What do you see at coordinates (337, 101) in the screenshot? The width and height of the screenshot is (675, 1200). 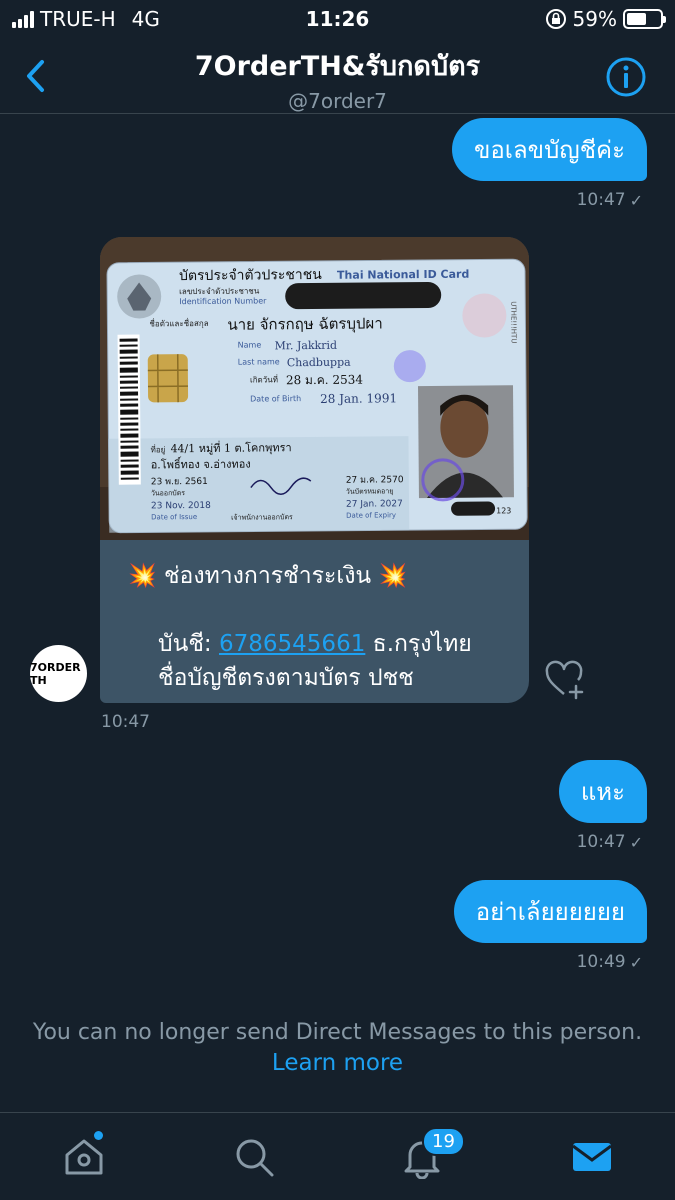 I see `conversation-handle: @7order7` at bounding box center [337, 101].